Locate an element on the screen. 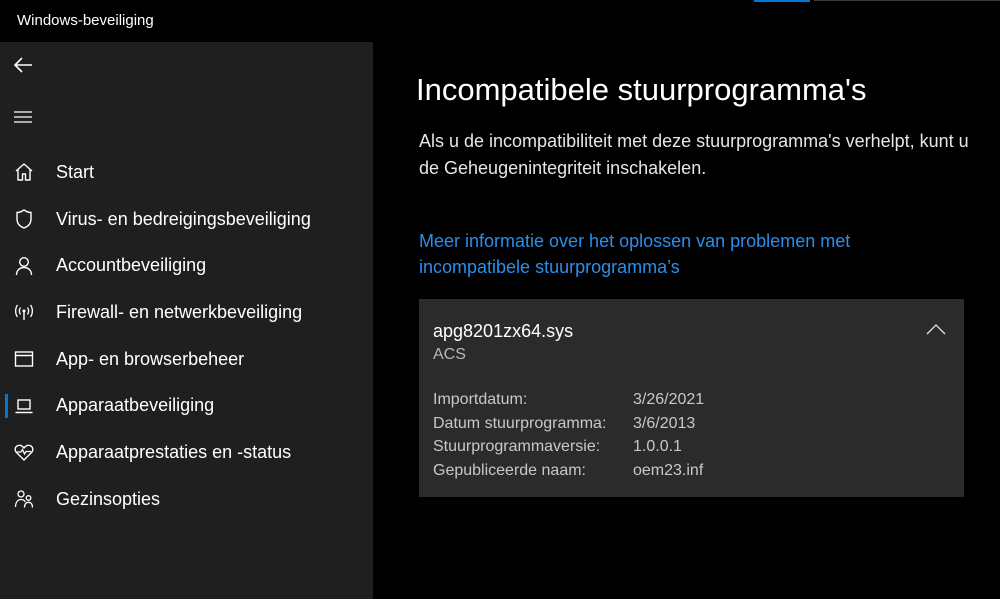  detail-row-driver-version: Stuurprogrammaversie: 1.0.0.1 is located at coordinates (568, 447).